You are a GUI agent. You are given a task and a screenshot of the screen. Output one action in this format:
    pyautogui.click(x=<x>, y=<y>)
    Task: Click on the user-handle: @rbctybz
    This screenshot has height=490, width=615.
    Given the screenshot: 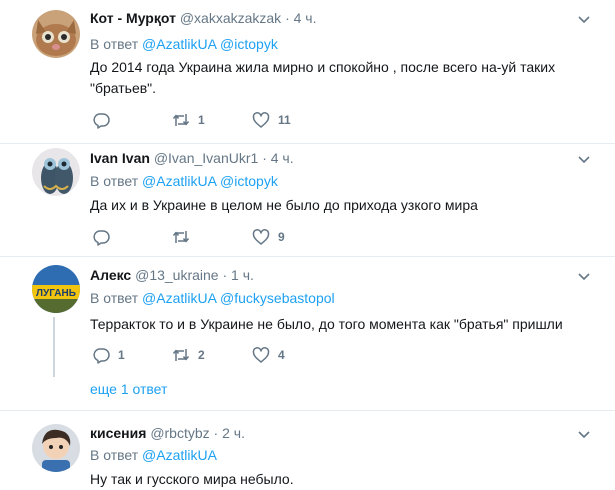 What is the action you would take?
    pyautogui.click(x=179, y=433)
    